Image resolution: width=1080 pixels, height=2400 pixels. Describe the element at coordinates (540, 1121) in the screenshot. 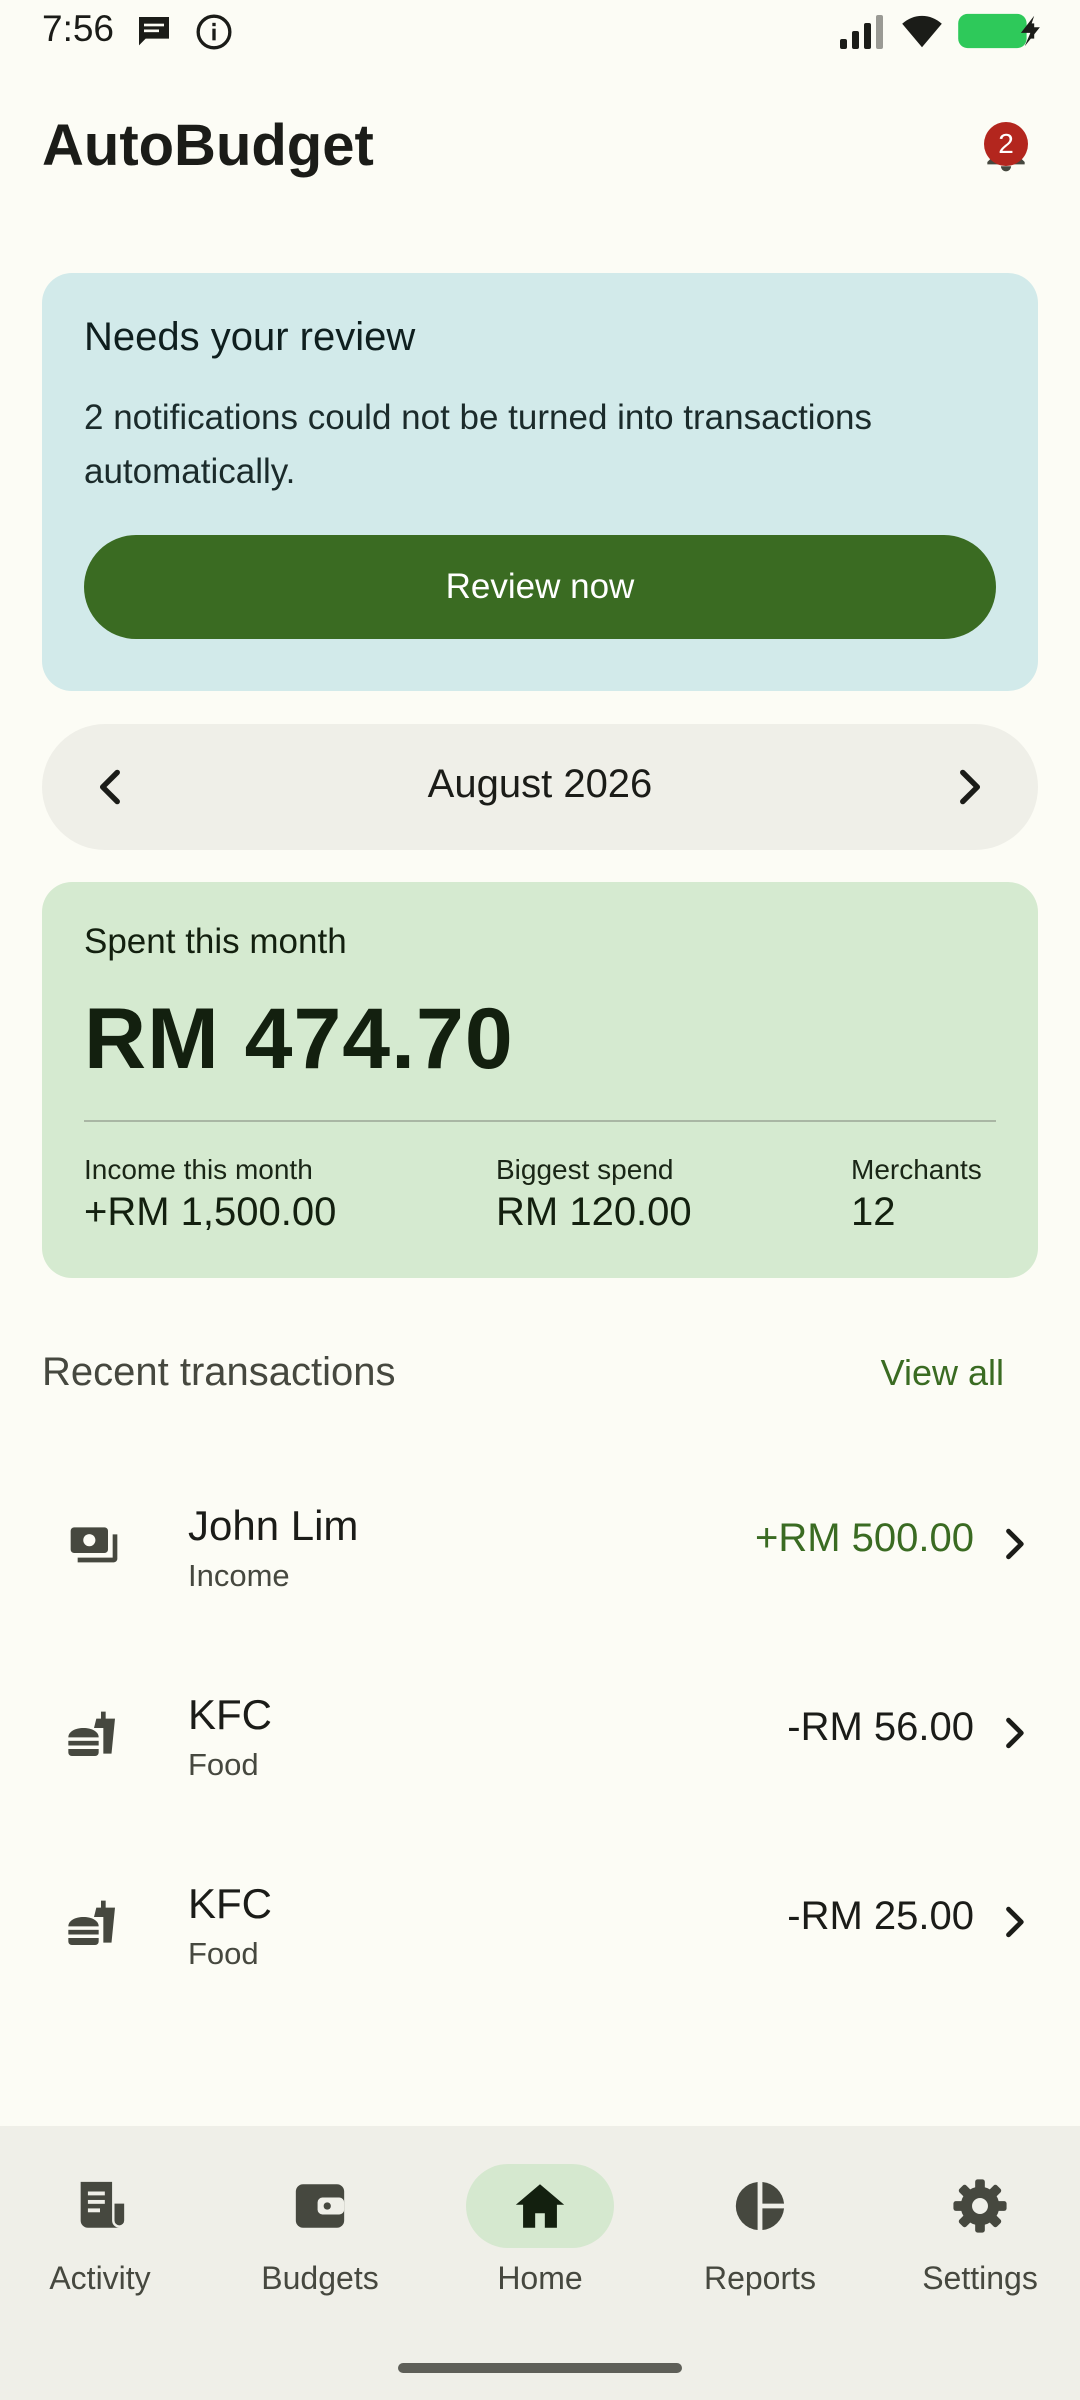

I see `summary-divider` at that location.